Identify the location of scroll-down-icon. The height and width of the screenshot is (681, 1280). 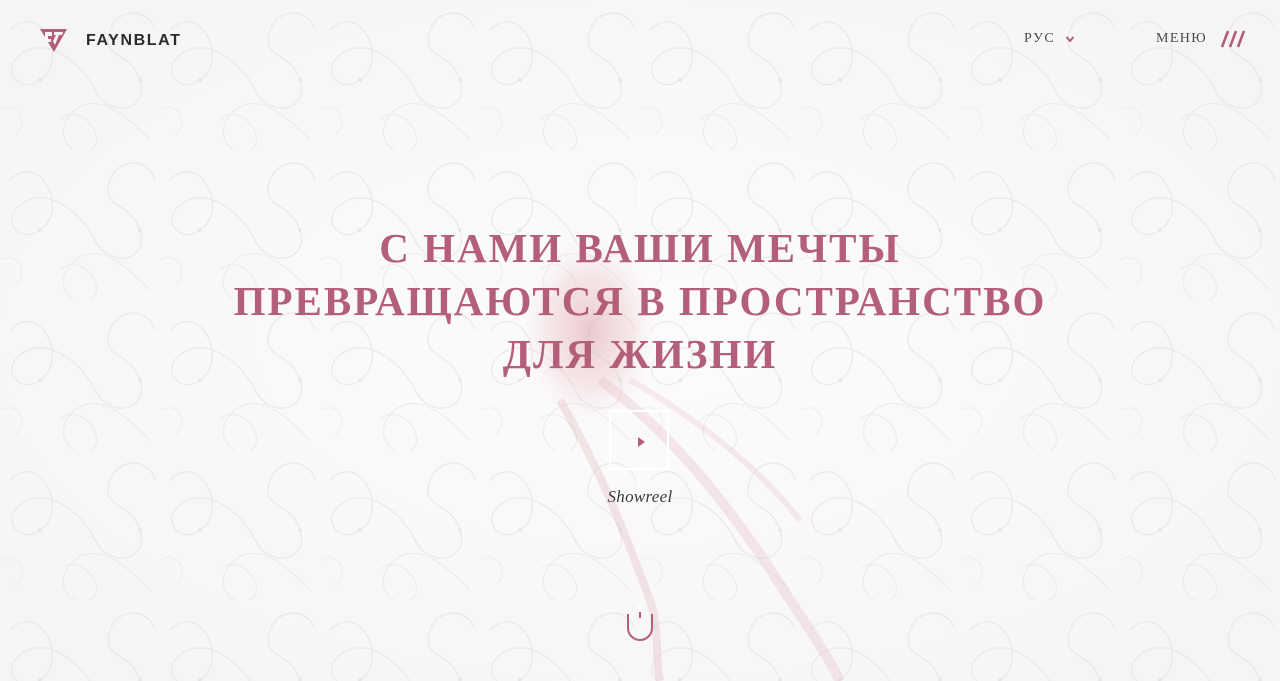
(640, 623).